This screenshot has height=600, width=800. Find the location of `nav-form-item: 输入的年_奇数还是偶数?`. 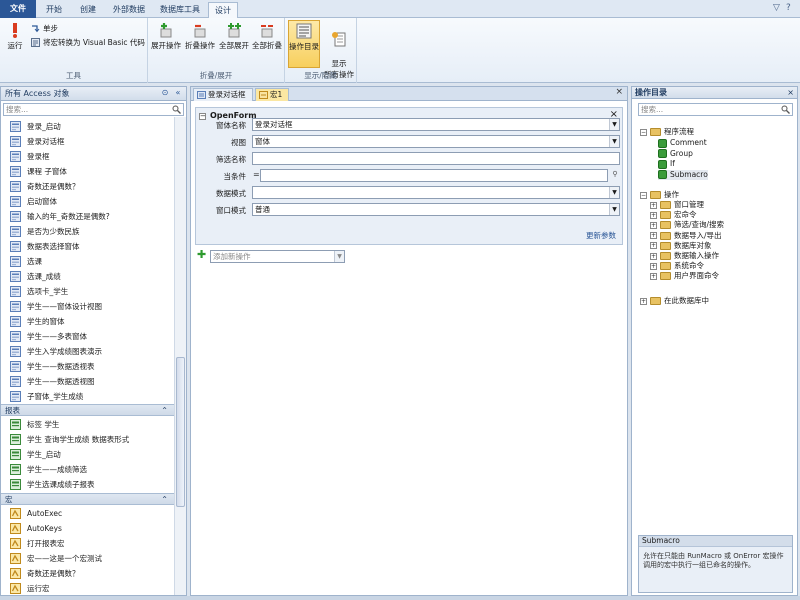

nav-form-item: 输入的年_奇数还是偶数? is located at coordinates (87, 216).